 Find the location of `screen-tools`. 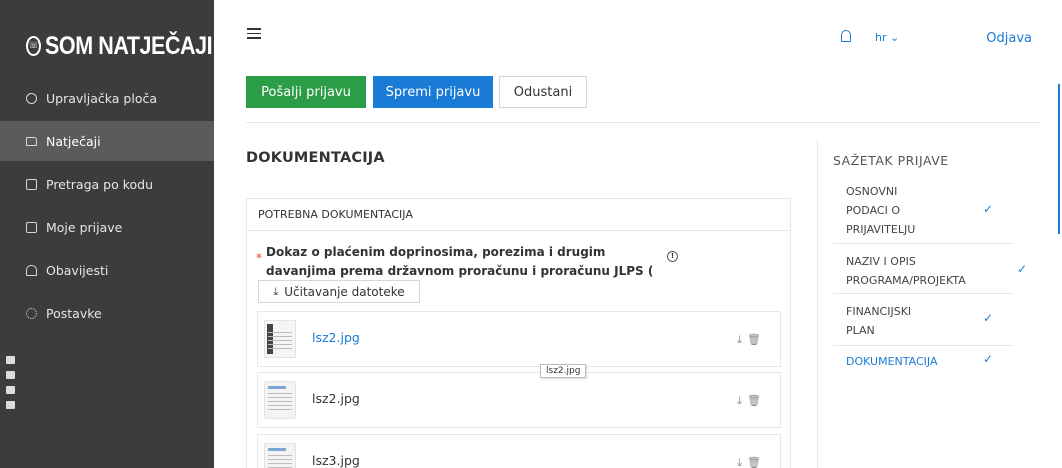

screen-tools is located at coordinates (12, 386).